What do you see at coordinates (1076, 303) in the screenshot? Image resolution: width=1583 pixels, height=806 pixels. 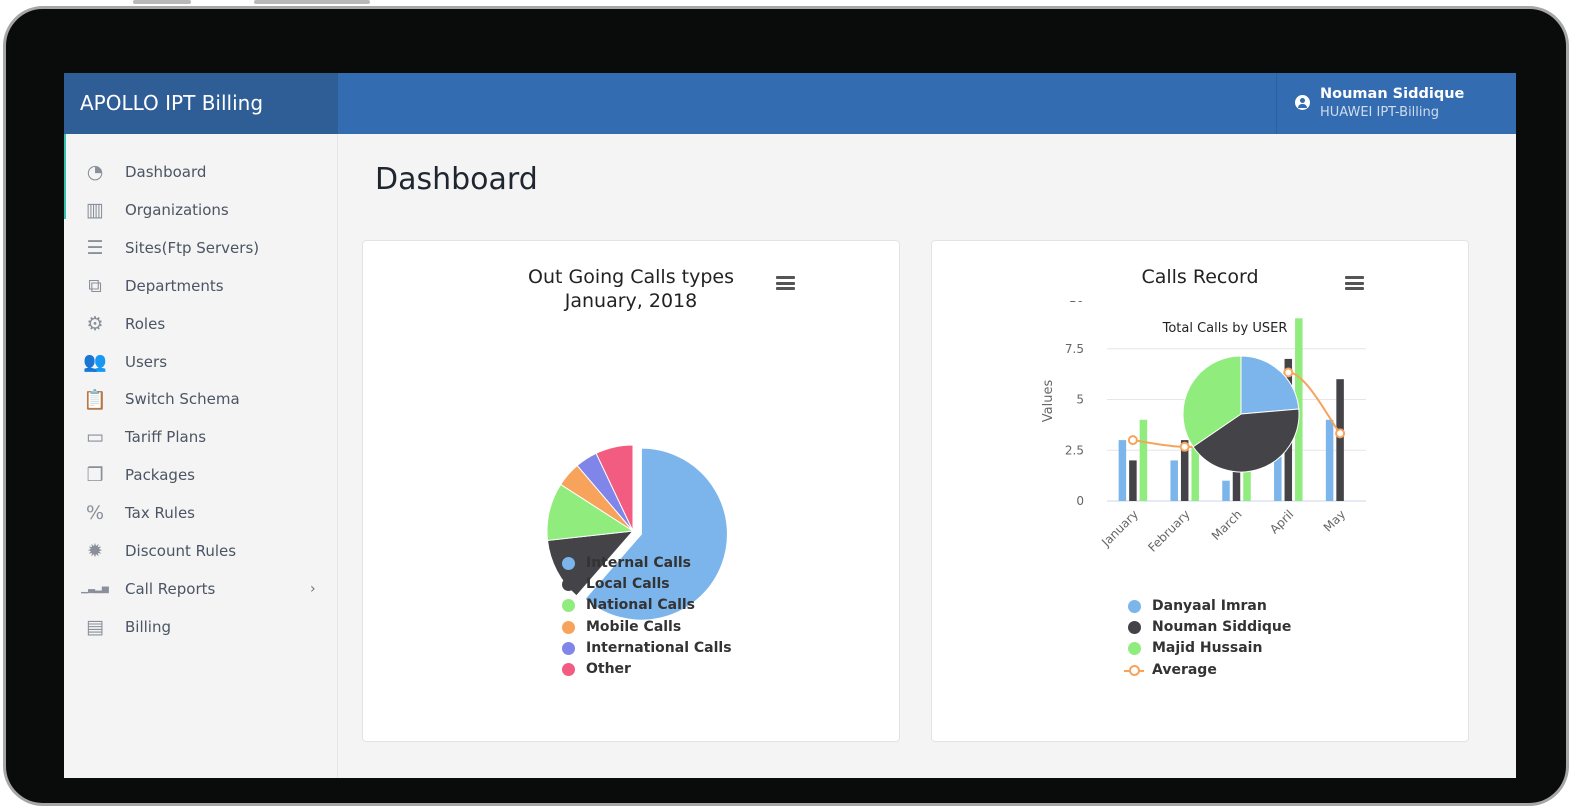 I see `y-tick-label: 10` at bounding box center [1076, 303].